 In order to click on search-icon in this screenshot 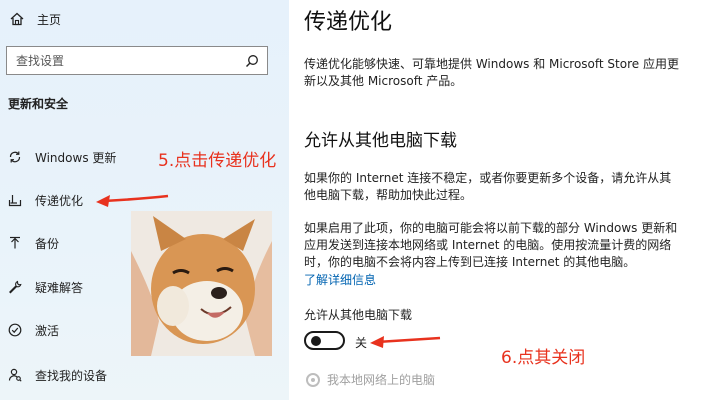, I will do `click(252, 61)`.